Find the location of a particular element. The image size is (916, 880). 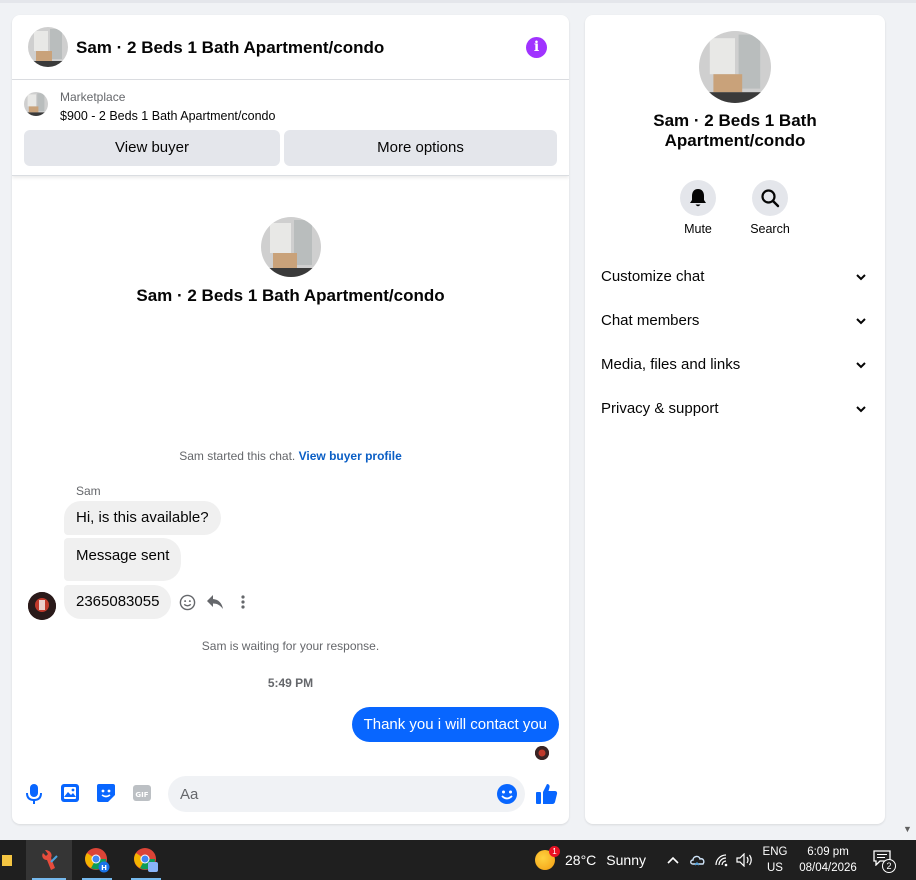

chevron-up-icon is located at coordinates (673, 860).